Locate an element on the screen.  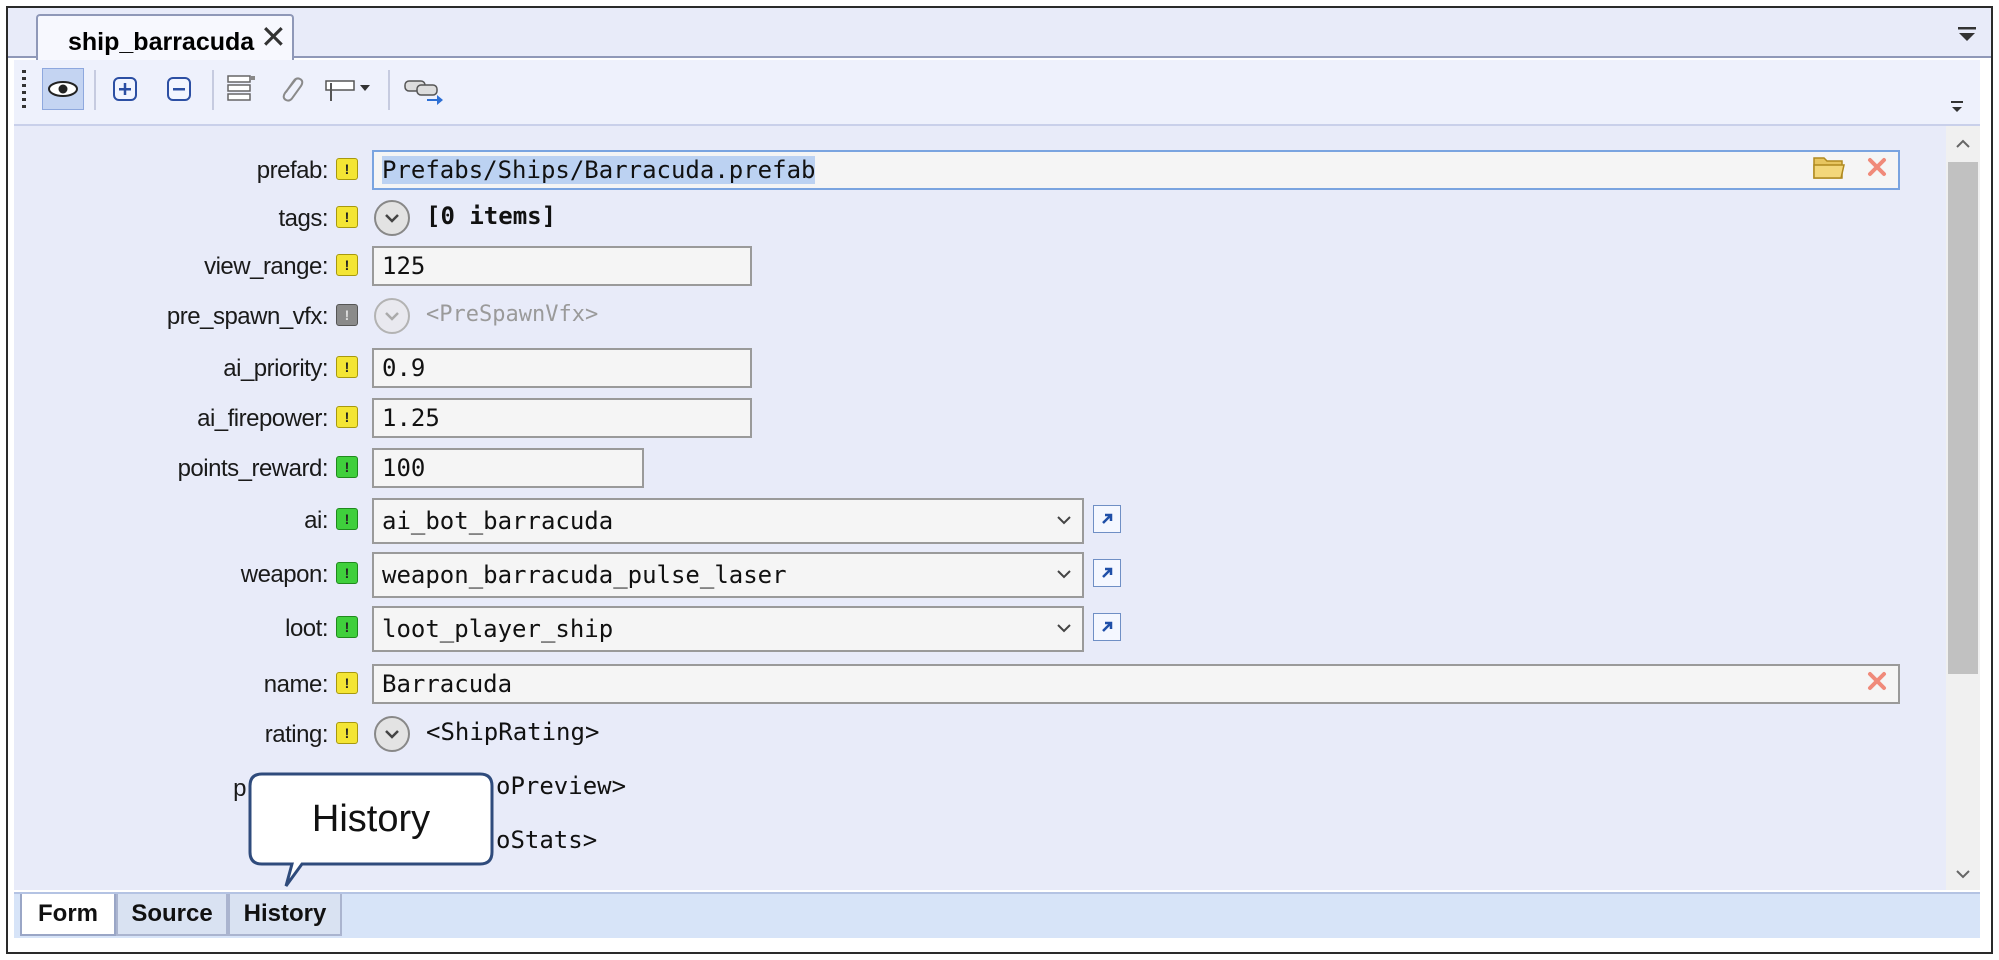
object-placeholder: <ShipRating> is located at coordinates (513, 732).